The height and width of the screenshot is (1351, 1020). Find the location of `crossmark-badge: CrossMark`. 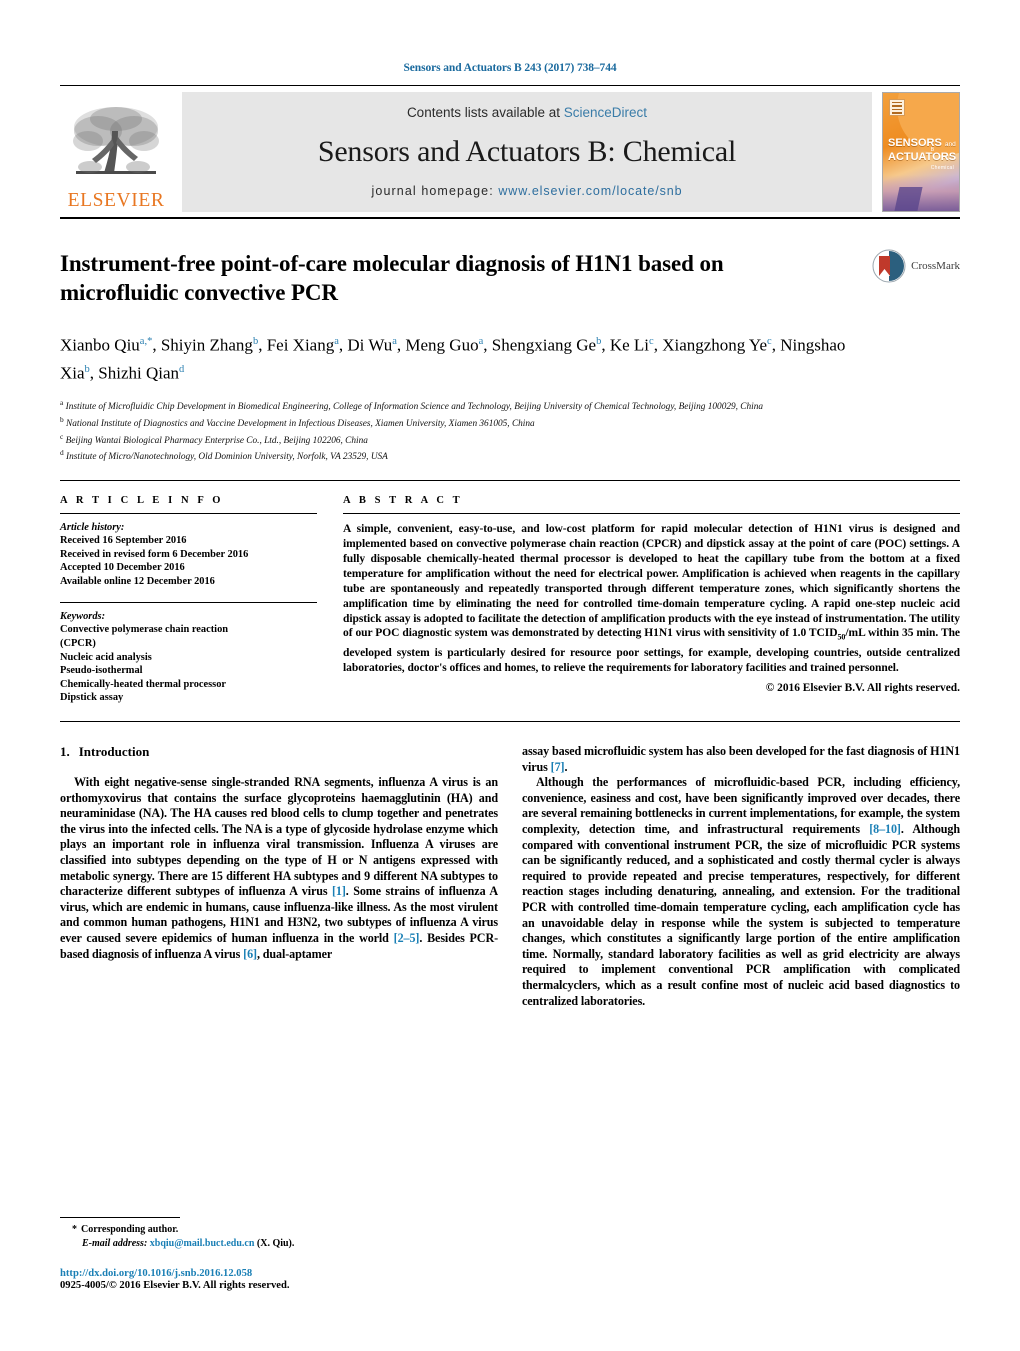

crossmark-badge: CrossMark is located at coordinates (916, 266).